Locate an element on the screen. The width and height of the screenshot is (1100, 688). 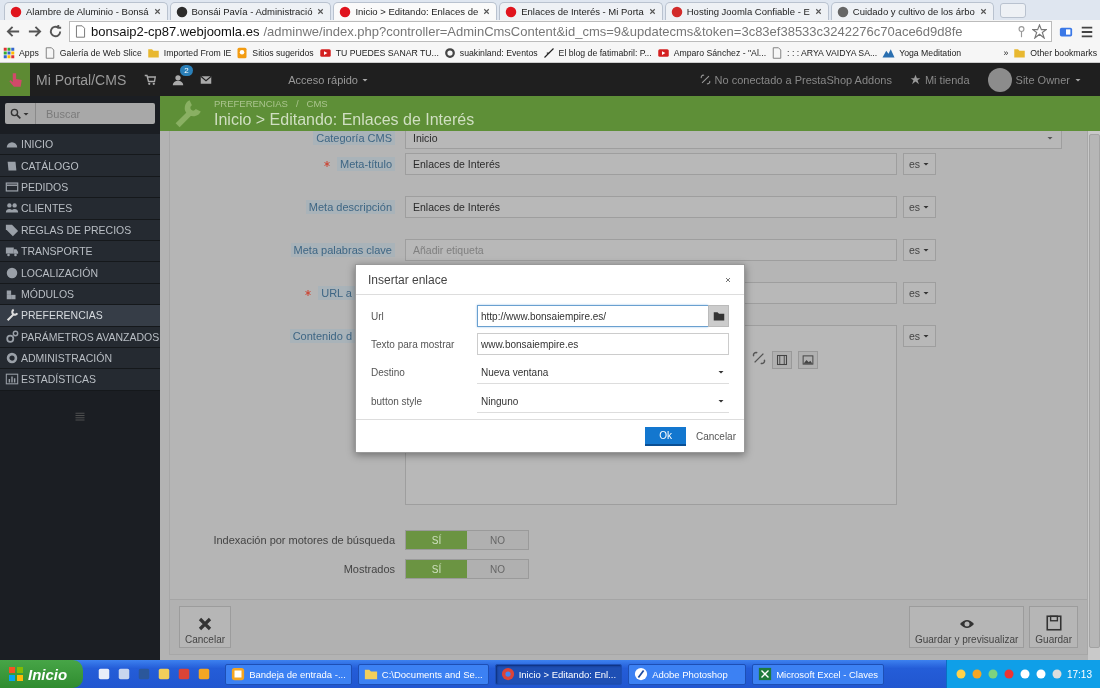
field-label: Destino is located at coordinates (388, 372).